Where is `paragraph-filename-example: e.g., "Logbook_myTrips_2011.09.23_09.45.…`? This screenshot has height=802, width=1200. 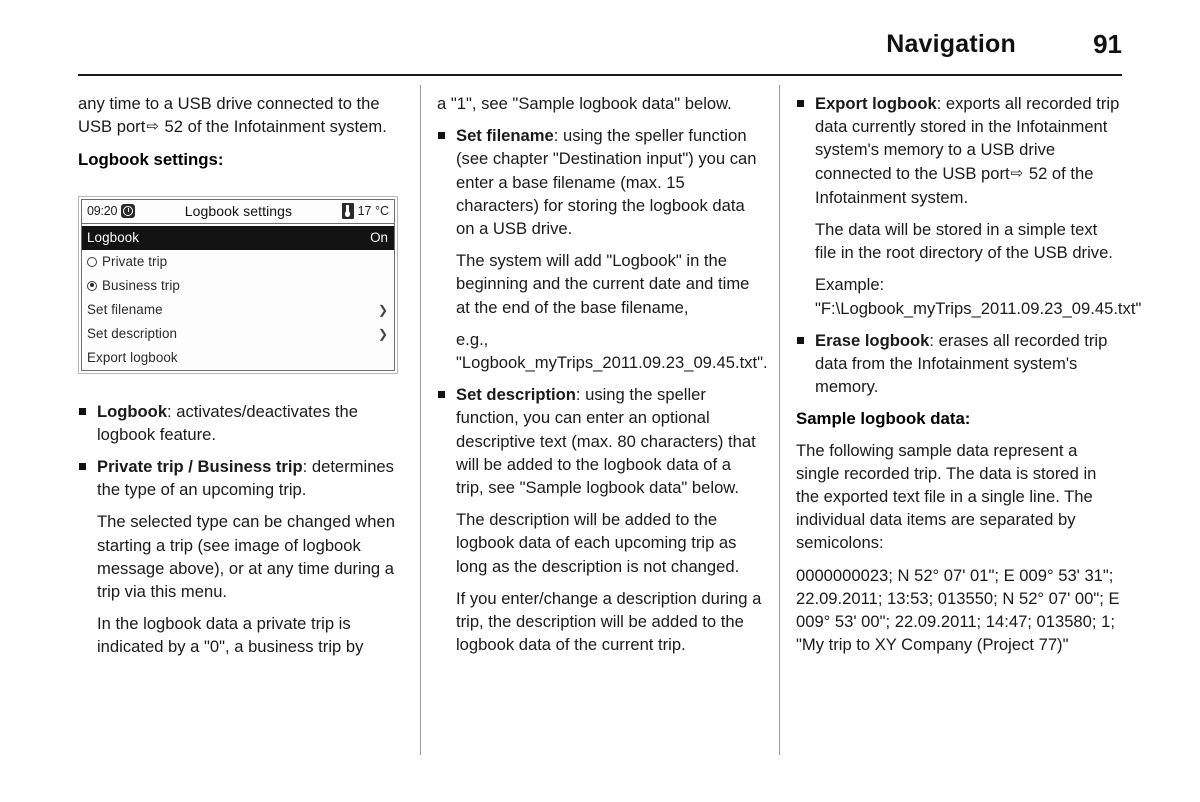 paragraph-filename-example: e.g., "Logbook_myTrips_2011.09.23_09.45.… is located at coordinates (612, 351).